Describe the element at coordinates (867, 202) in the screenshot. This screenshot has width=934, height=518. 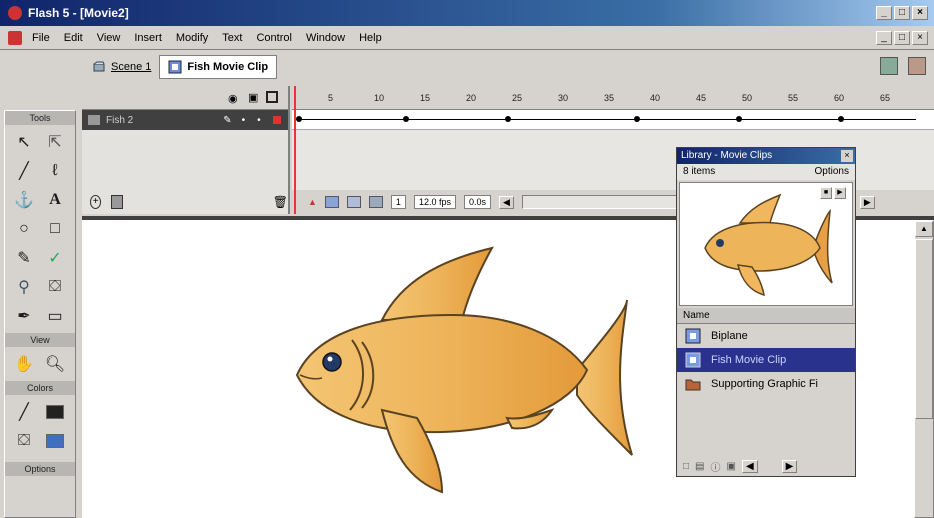
I see `scroll-right-arrow: ▶` at that location.